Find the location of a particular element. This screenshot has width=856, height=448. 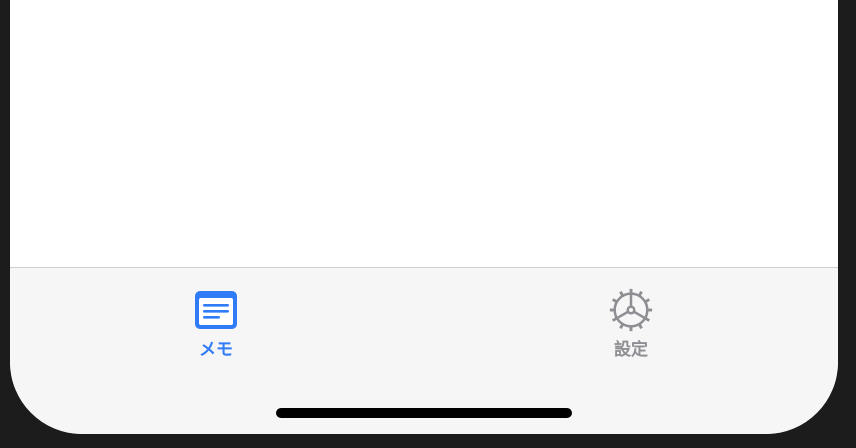

tab-settings-label: 設定 is located at coordinates (631, 350).